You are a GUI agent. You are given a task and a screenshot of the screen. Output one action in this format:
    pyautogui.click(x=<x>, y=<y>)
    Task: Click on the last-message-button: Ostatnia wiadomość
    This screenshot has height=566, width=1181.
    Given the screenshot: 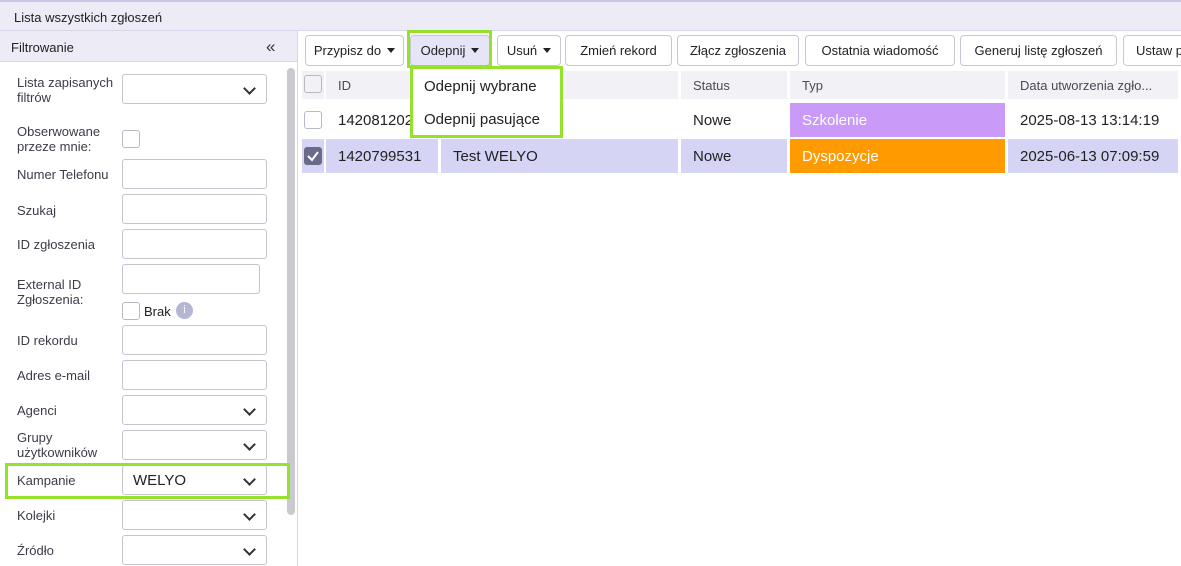 What is the action you would take?
    pyautogui.click(x=880, y=50)
    